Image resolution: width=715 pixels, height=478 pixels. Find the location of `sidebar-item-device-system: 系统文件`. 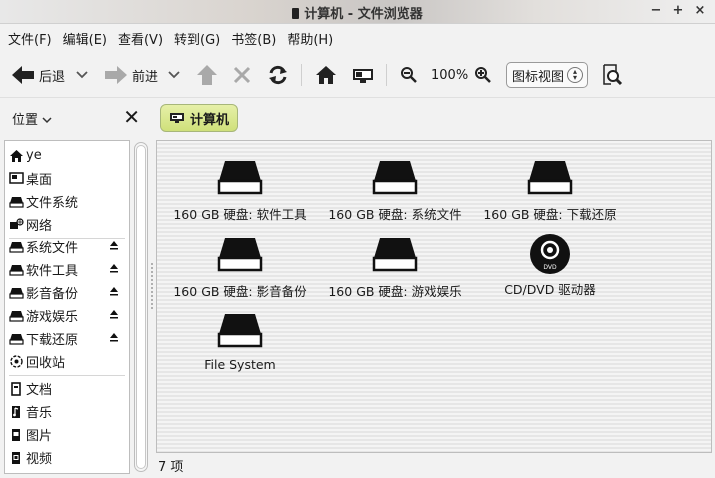

sidebar-item-device-system: 系统文件 is located at coordinates (67, 246).